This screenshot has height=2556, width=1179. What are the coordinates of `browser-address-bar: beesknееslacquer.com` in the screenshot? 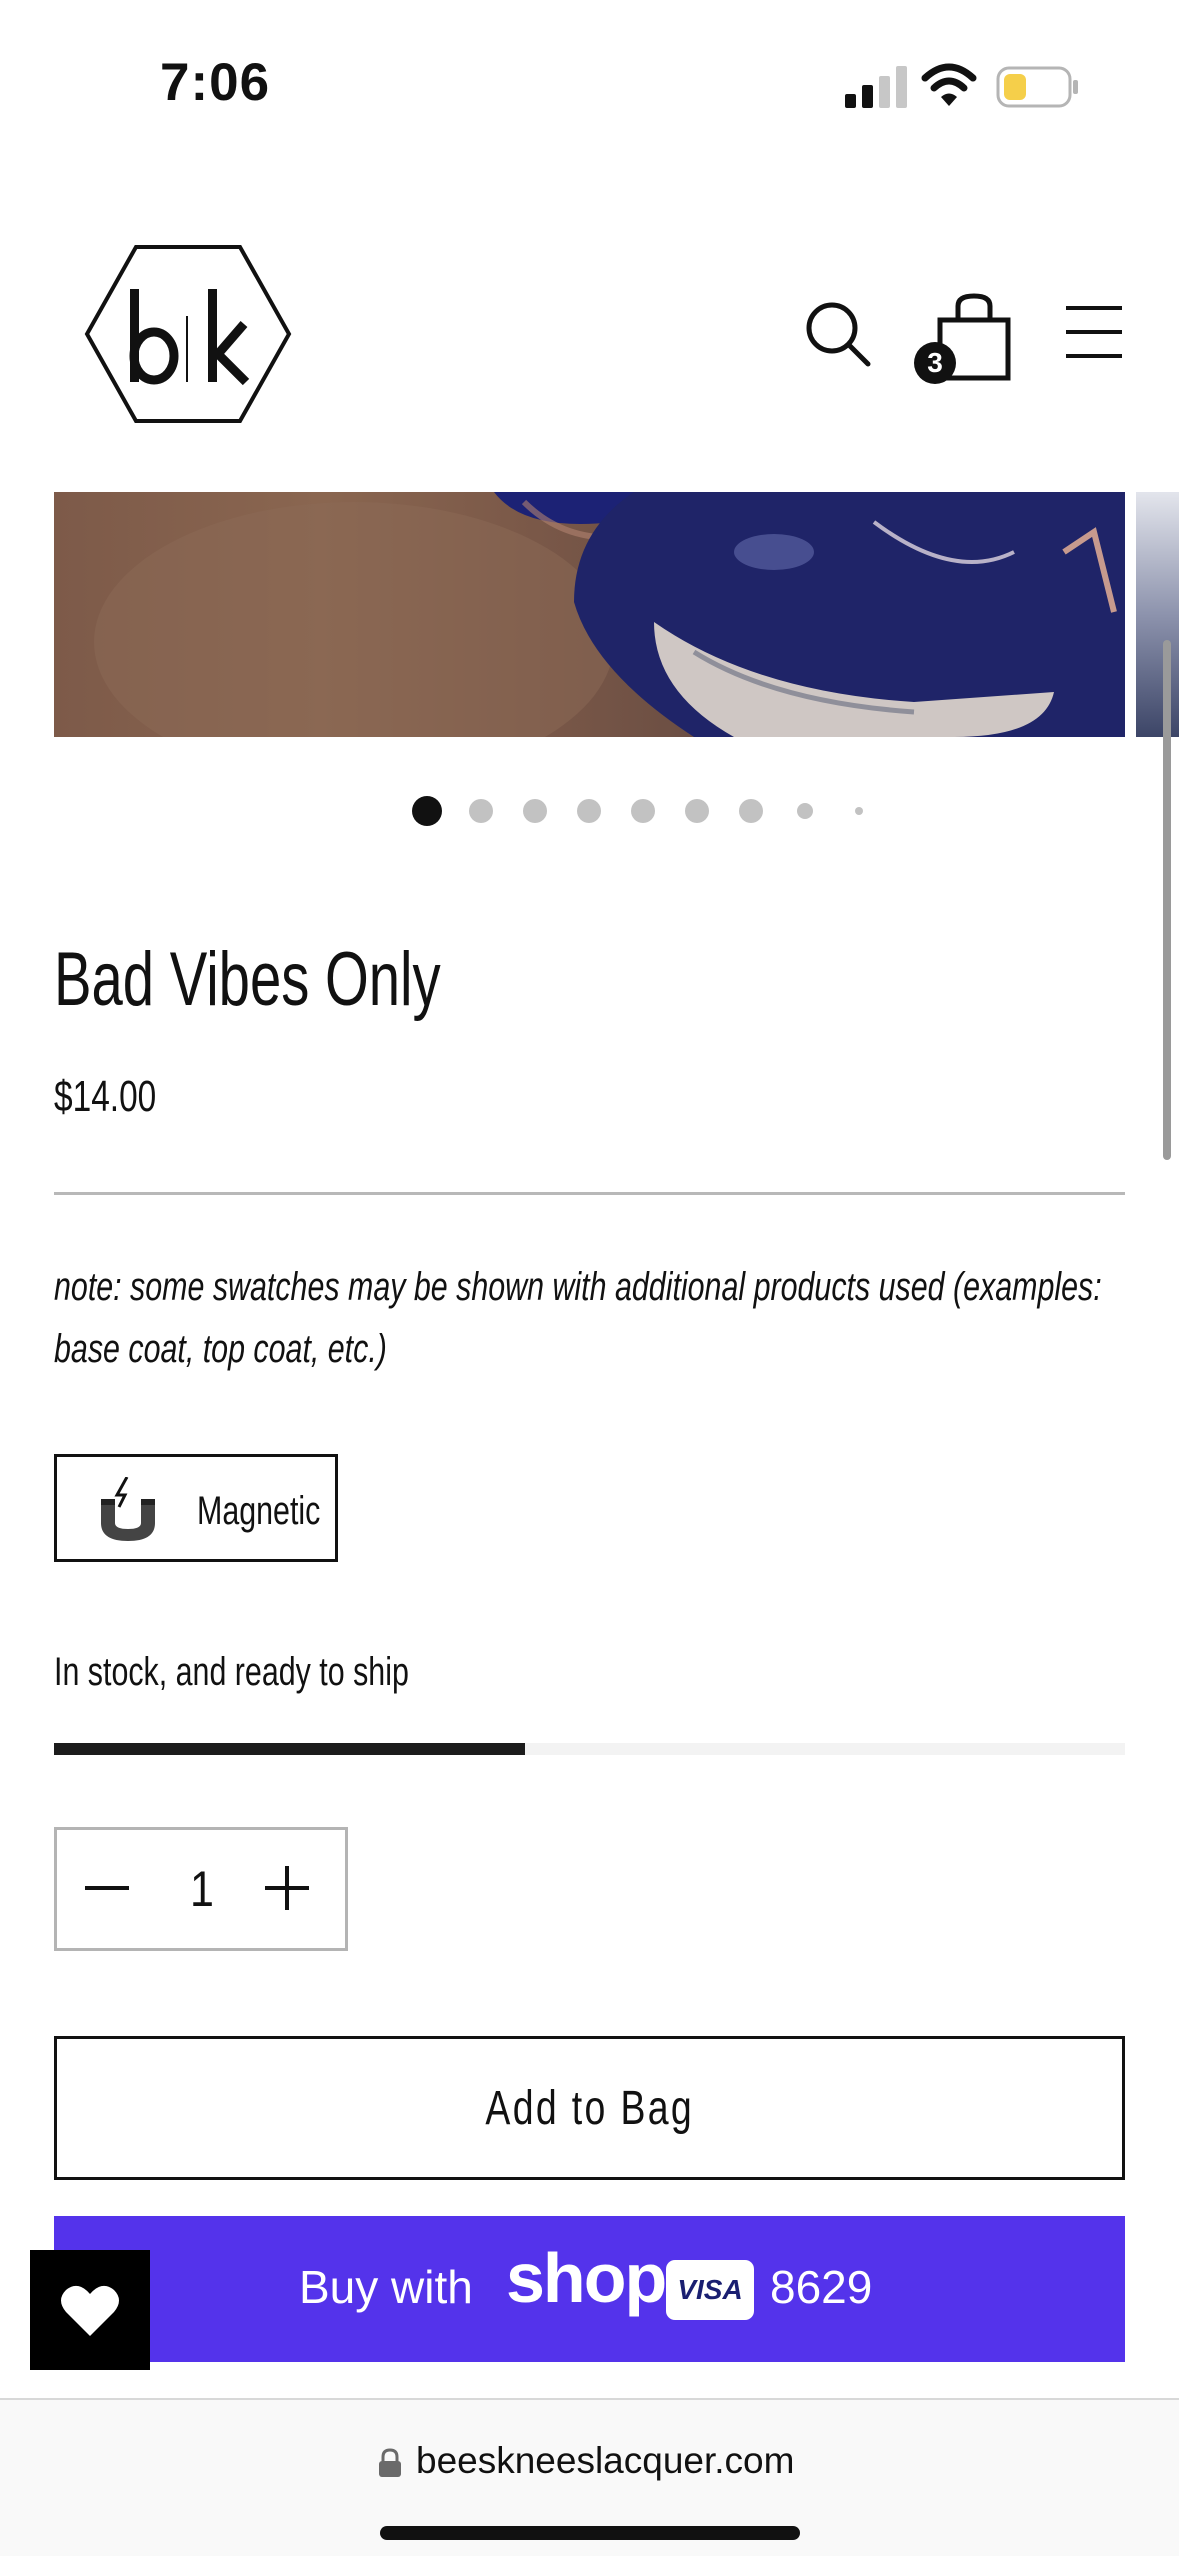 It's located at (589, 2477).